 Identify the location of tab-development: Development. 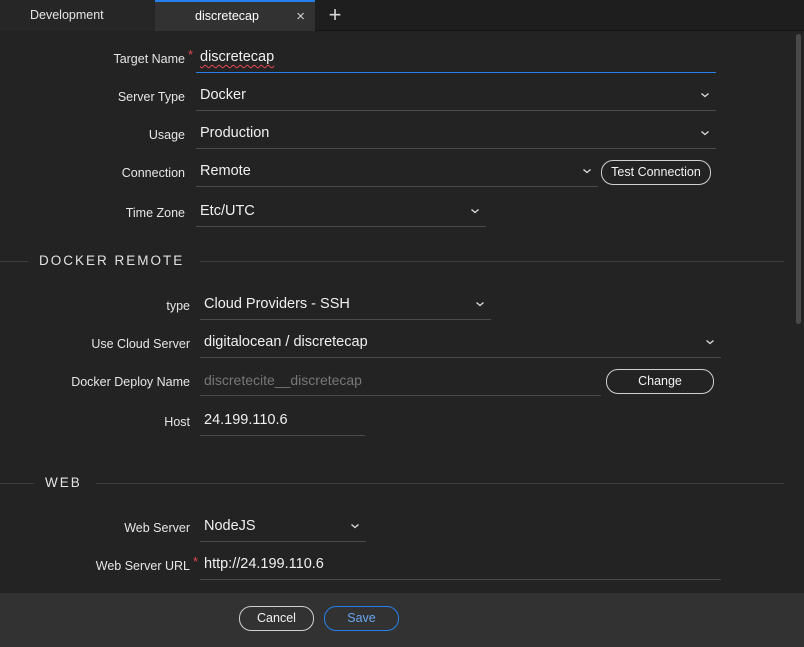
(77, 15).